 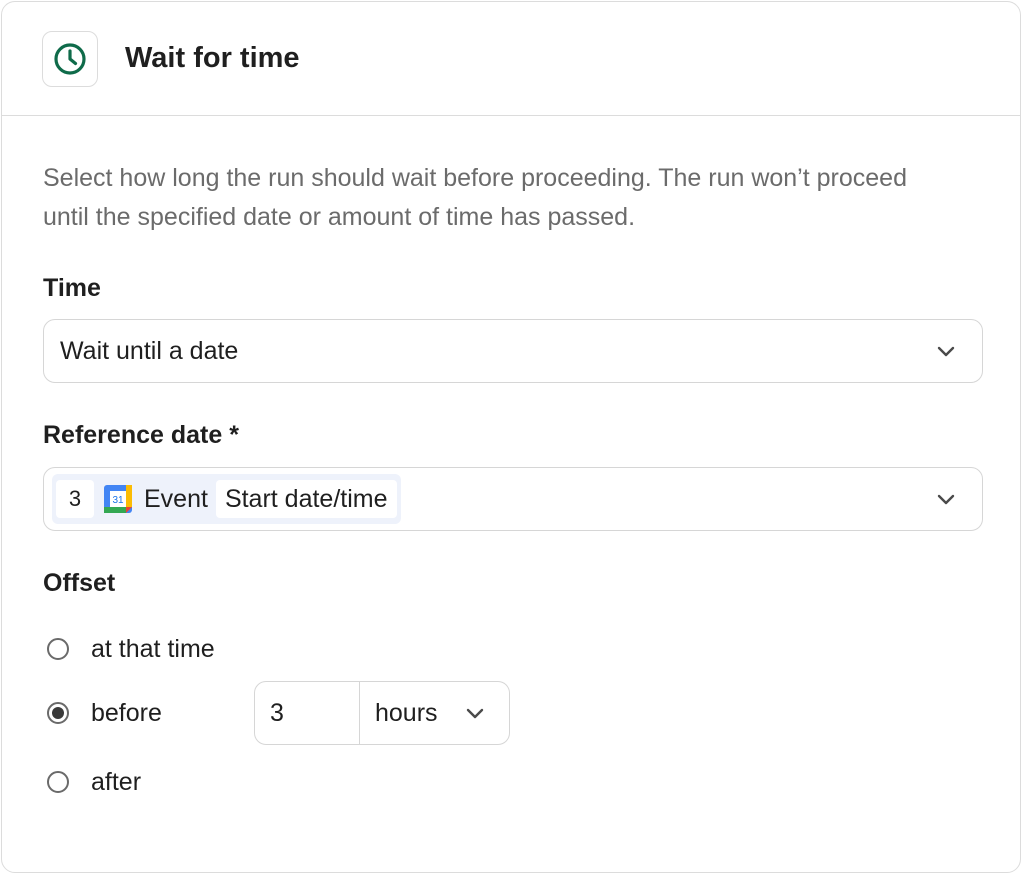 I want to click on reference-date-label: Reference date *, so click(x=141, y=435).